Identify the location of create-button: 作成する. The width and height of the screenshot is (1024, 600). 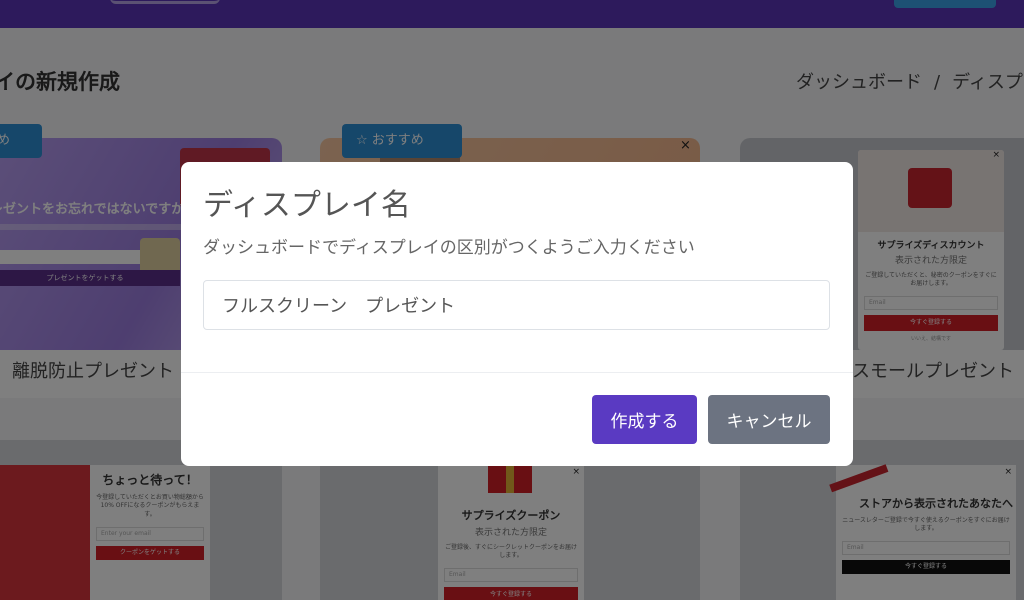
(644, 419).